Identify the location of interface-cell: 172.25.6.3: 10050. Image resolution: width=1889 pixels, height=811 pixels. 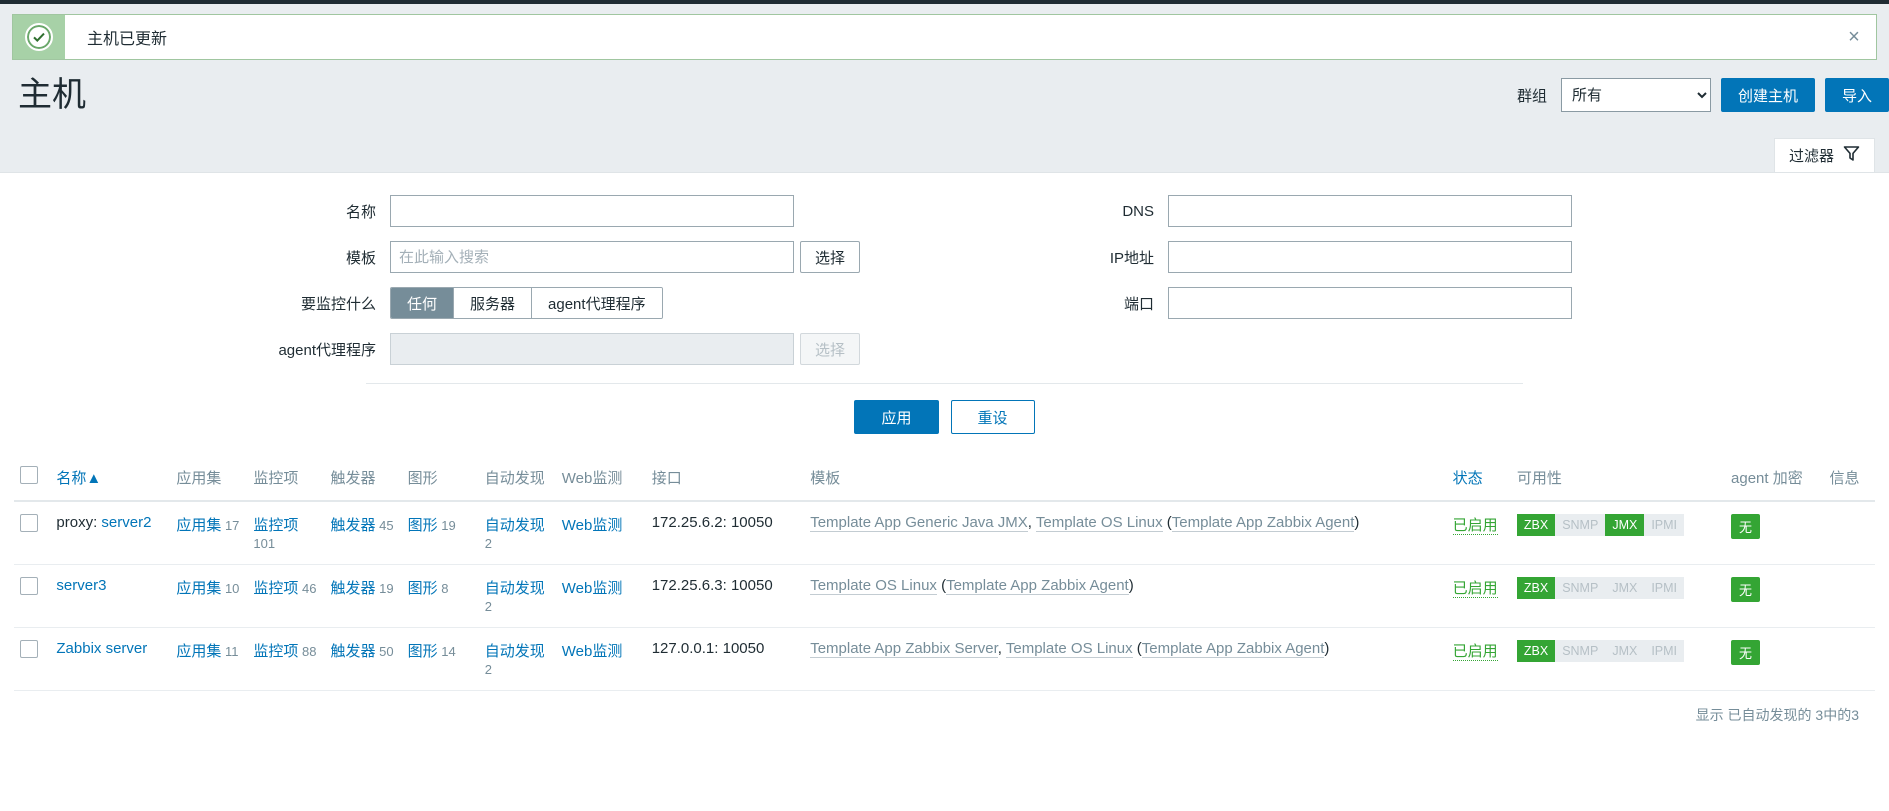
(725, 596).